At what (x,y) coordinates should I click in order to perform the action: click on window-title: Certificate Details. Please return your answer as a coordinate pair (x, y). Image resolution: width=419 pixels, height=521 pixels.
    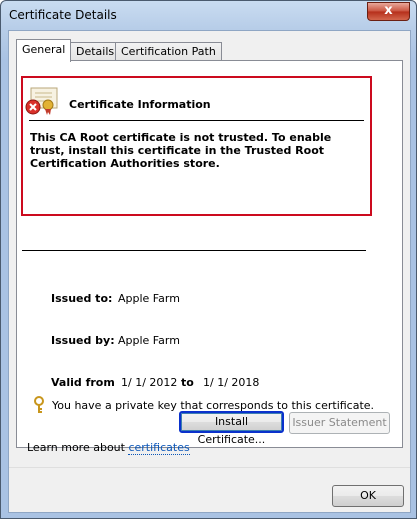
    Looking at the image, I should click on (63, 15).